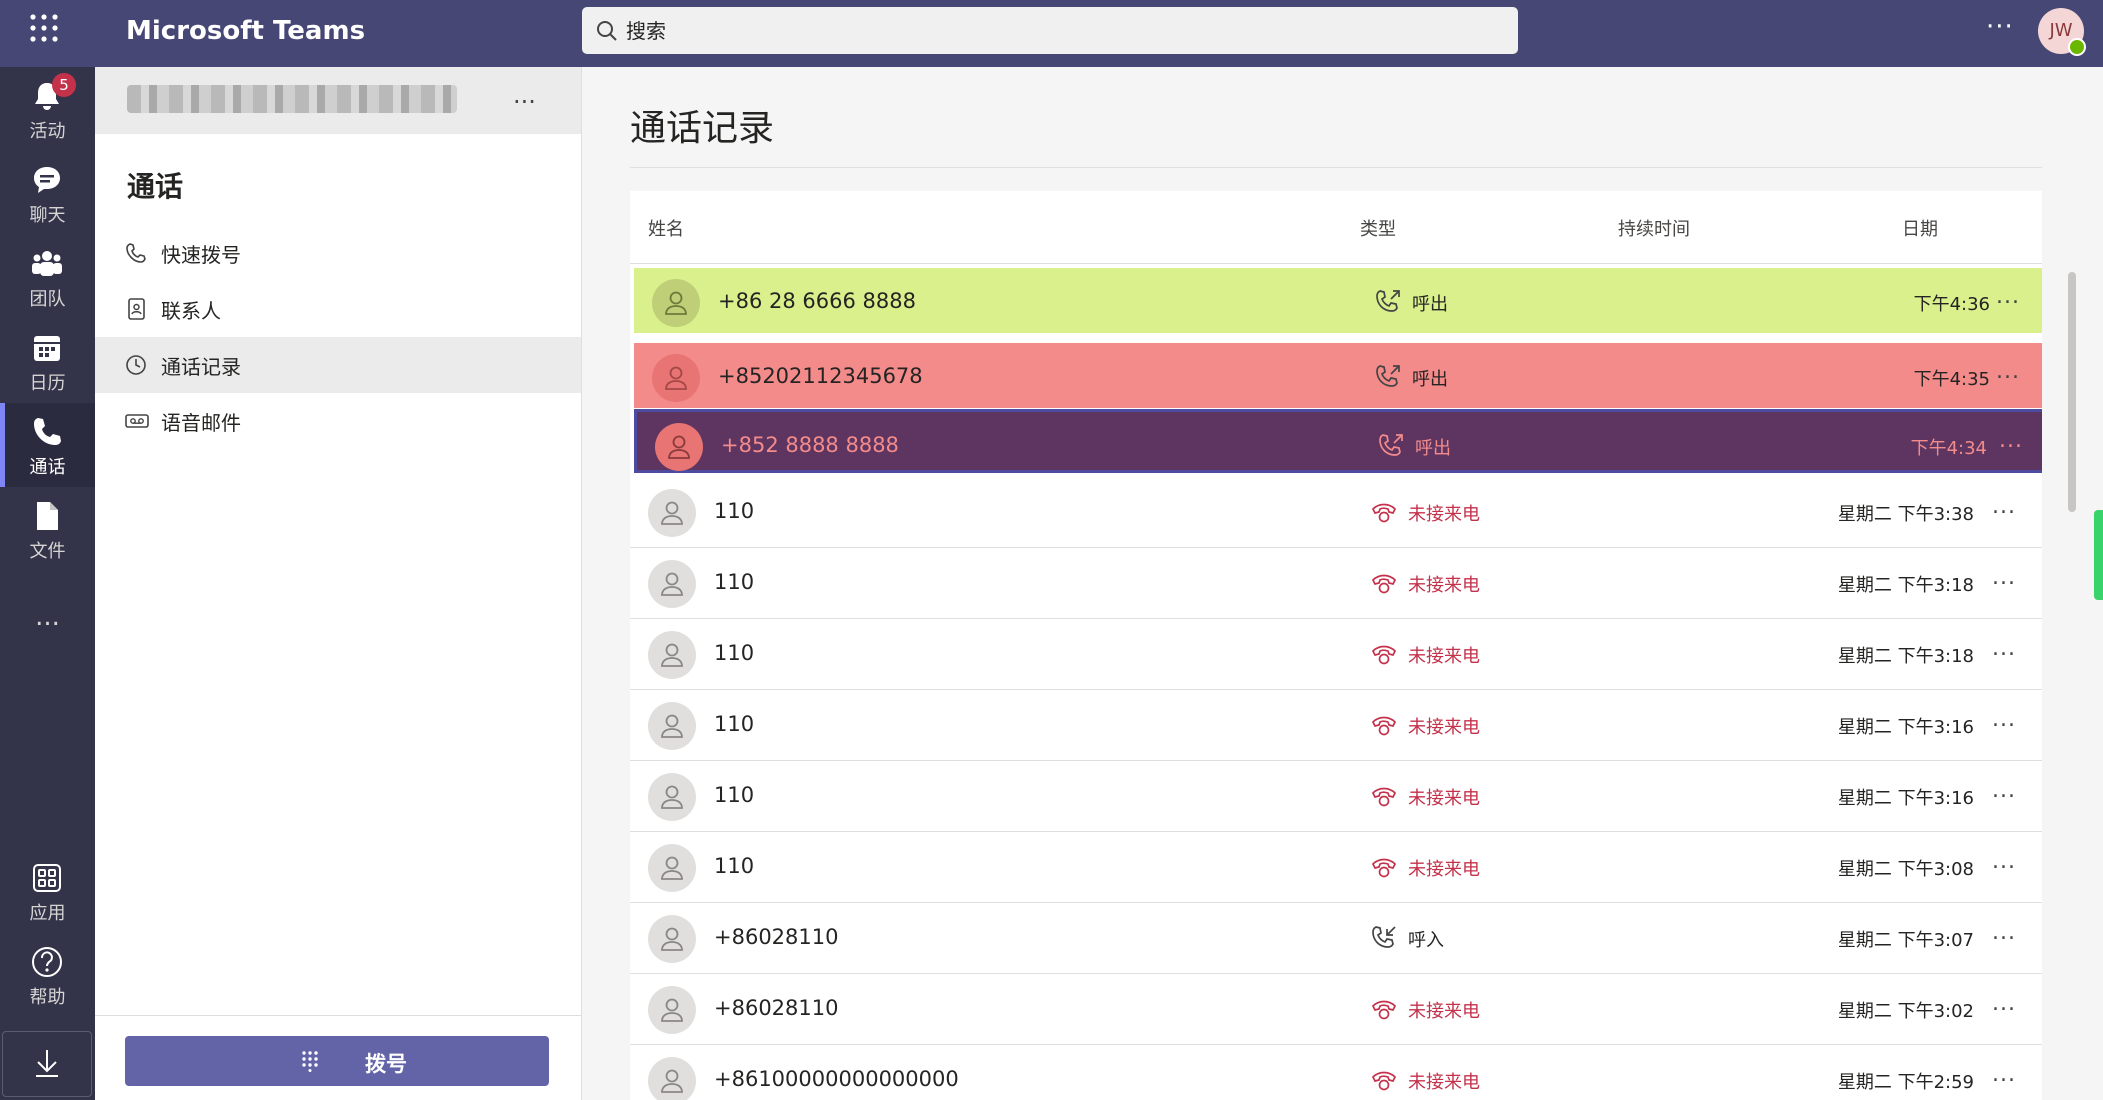  I want to click on column-header-duration: 持续时间, so click(1654, 228).